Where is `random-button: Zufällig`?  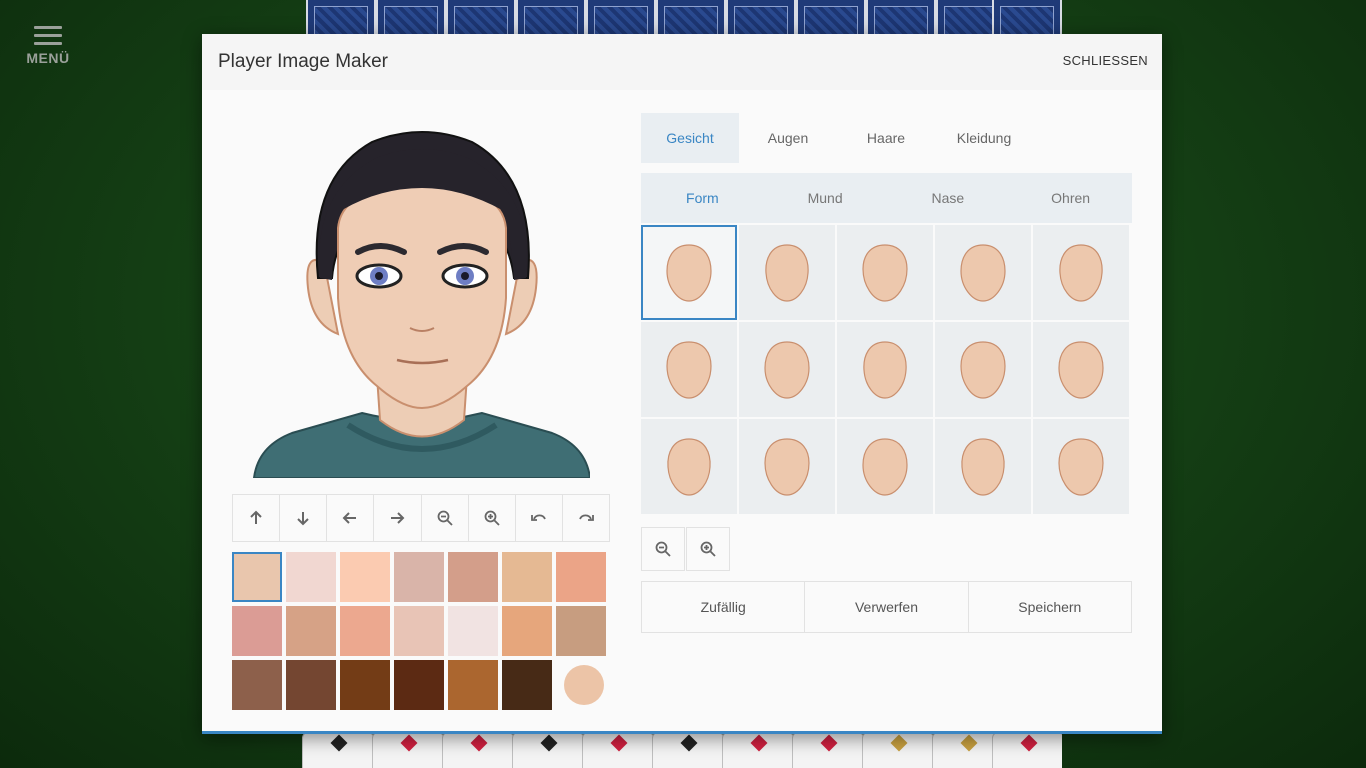
random-button: Zufällig is located at coordinates (724, 607).